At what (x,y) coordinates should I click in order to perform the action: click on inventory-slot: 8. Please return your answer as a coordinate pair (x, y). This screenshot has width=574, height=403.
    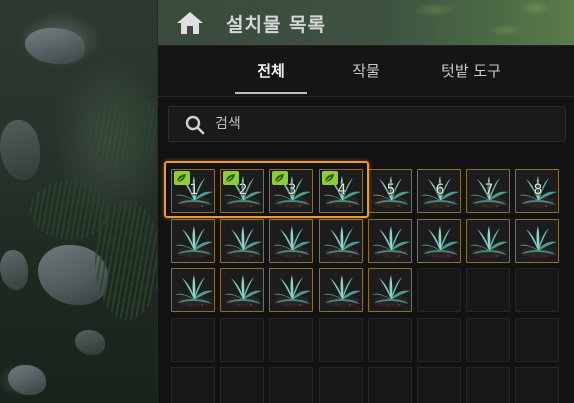
    Looking at the image, I should click on (537, 191).